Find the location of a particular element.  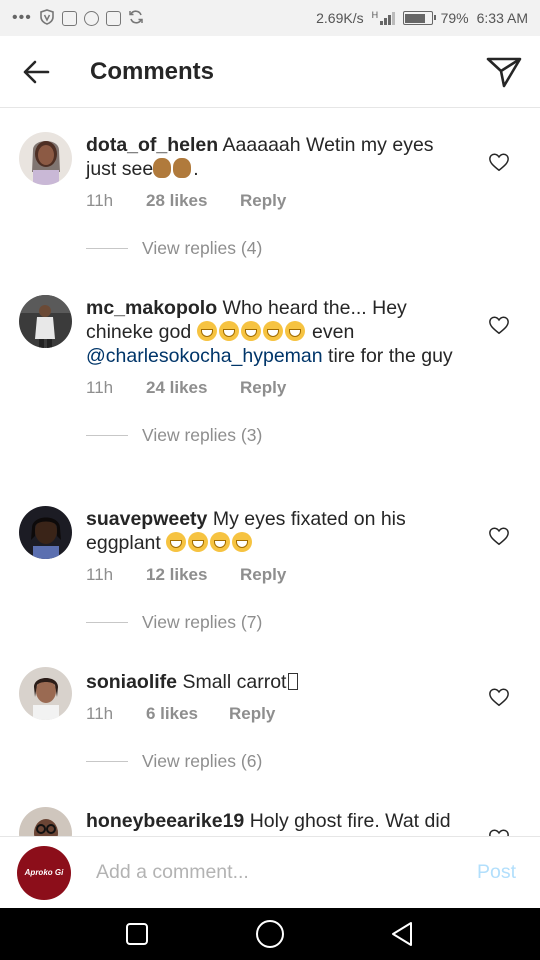

comment-username: dota_of_helen is located at coordinates (152, 145).